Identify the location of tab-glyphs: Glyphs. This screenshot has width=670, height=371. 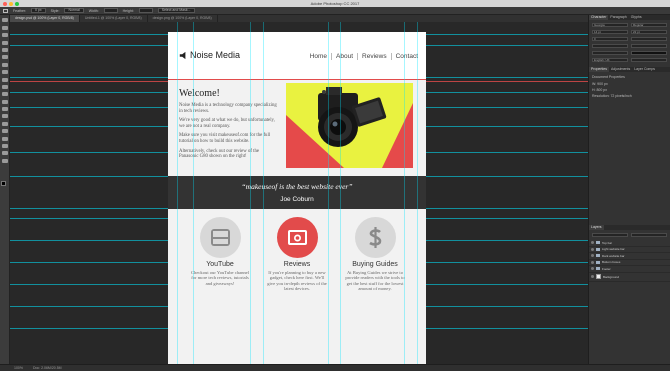
(636, 17).